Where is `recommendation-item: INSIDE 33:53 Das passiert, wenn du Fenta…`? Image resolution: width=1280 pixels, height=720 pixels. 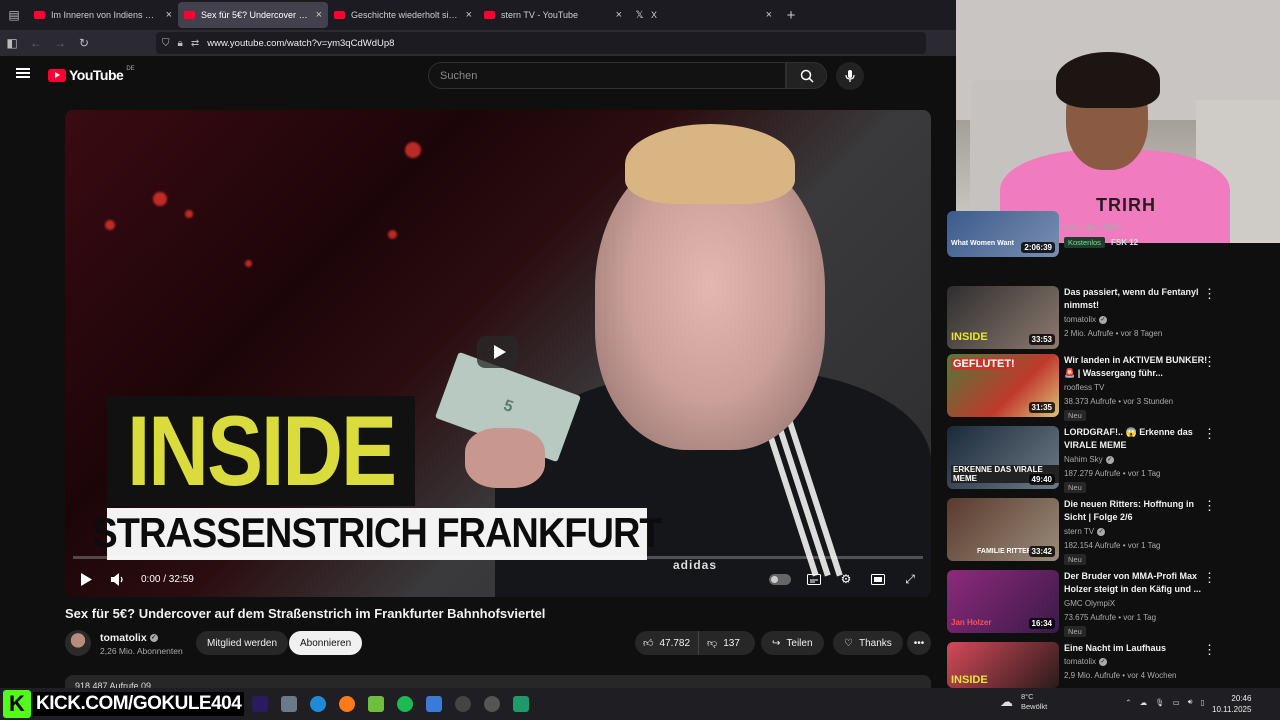
recommendation-item: INSIDE 33:53 Das passiert, wenn du Fenta… is located at coordinates (1113, 318).